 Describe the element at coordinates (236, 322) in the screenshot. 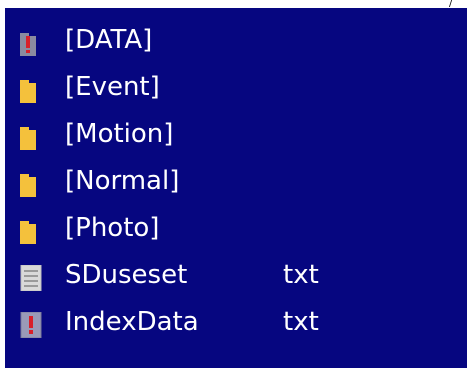

I see `file-row-indexdata: IndexData txt` at that location.